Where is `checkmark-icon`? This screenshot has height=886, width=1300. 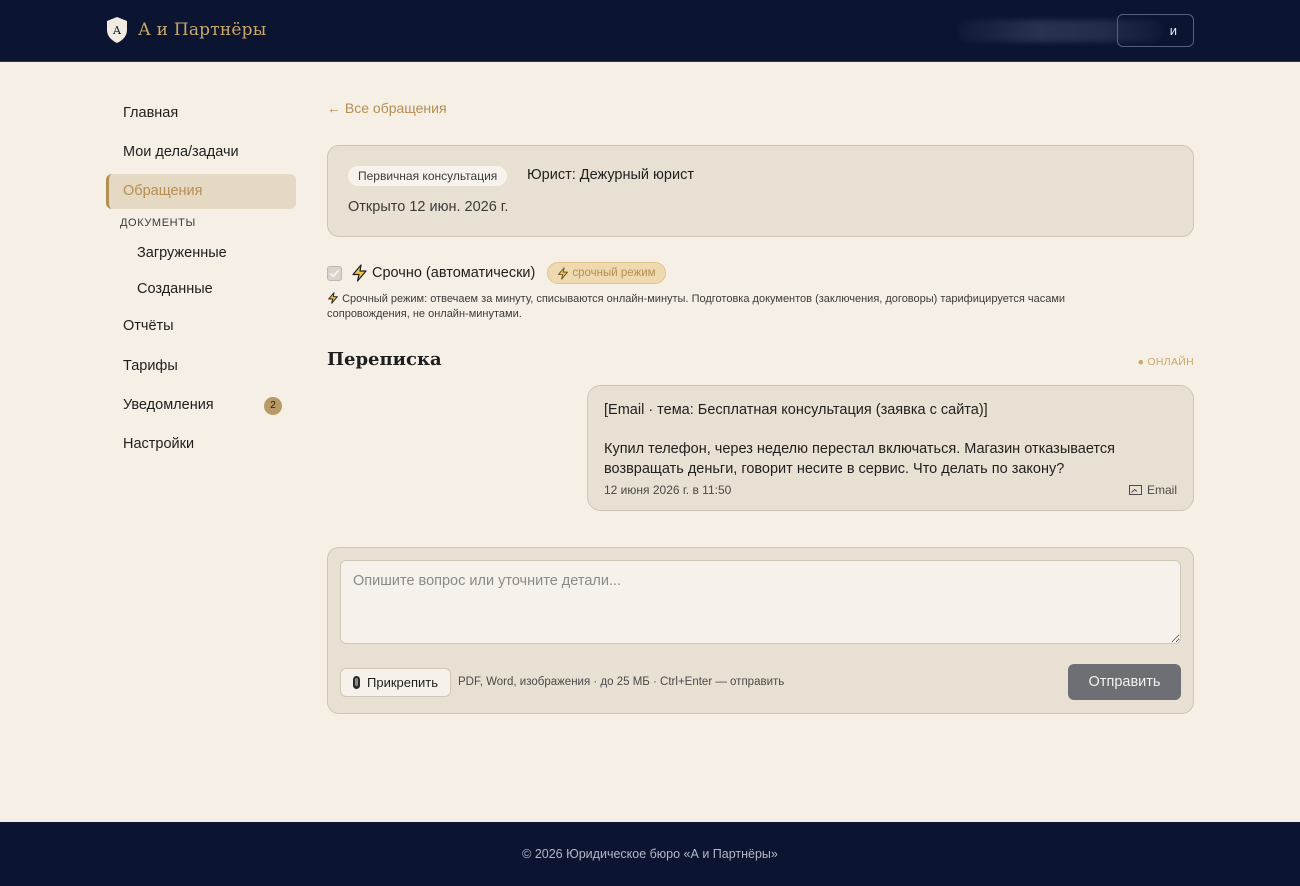 checkmark-icon is located at coordinates (334, 273).